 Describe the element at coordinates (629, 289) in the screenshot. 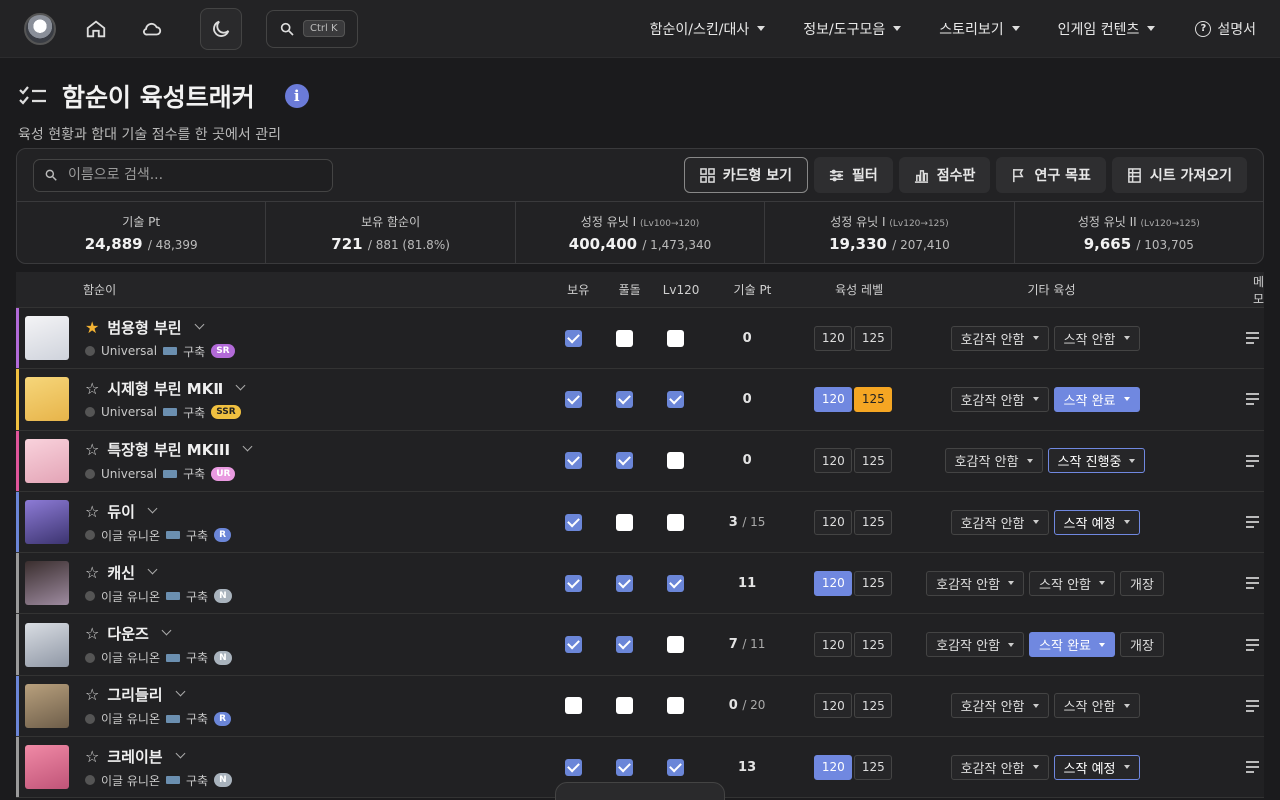

I see `header-full: 풀돌` at that location.